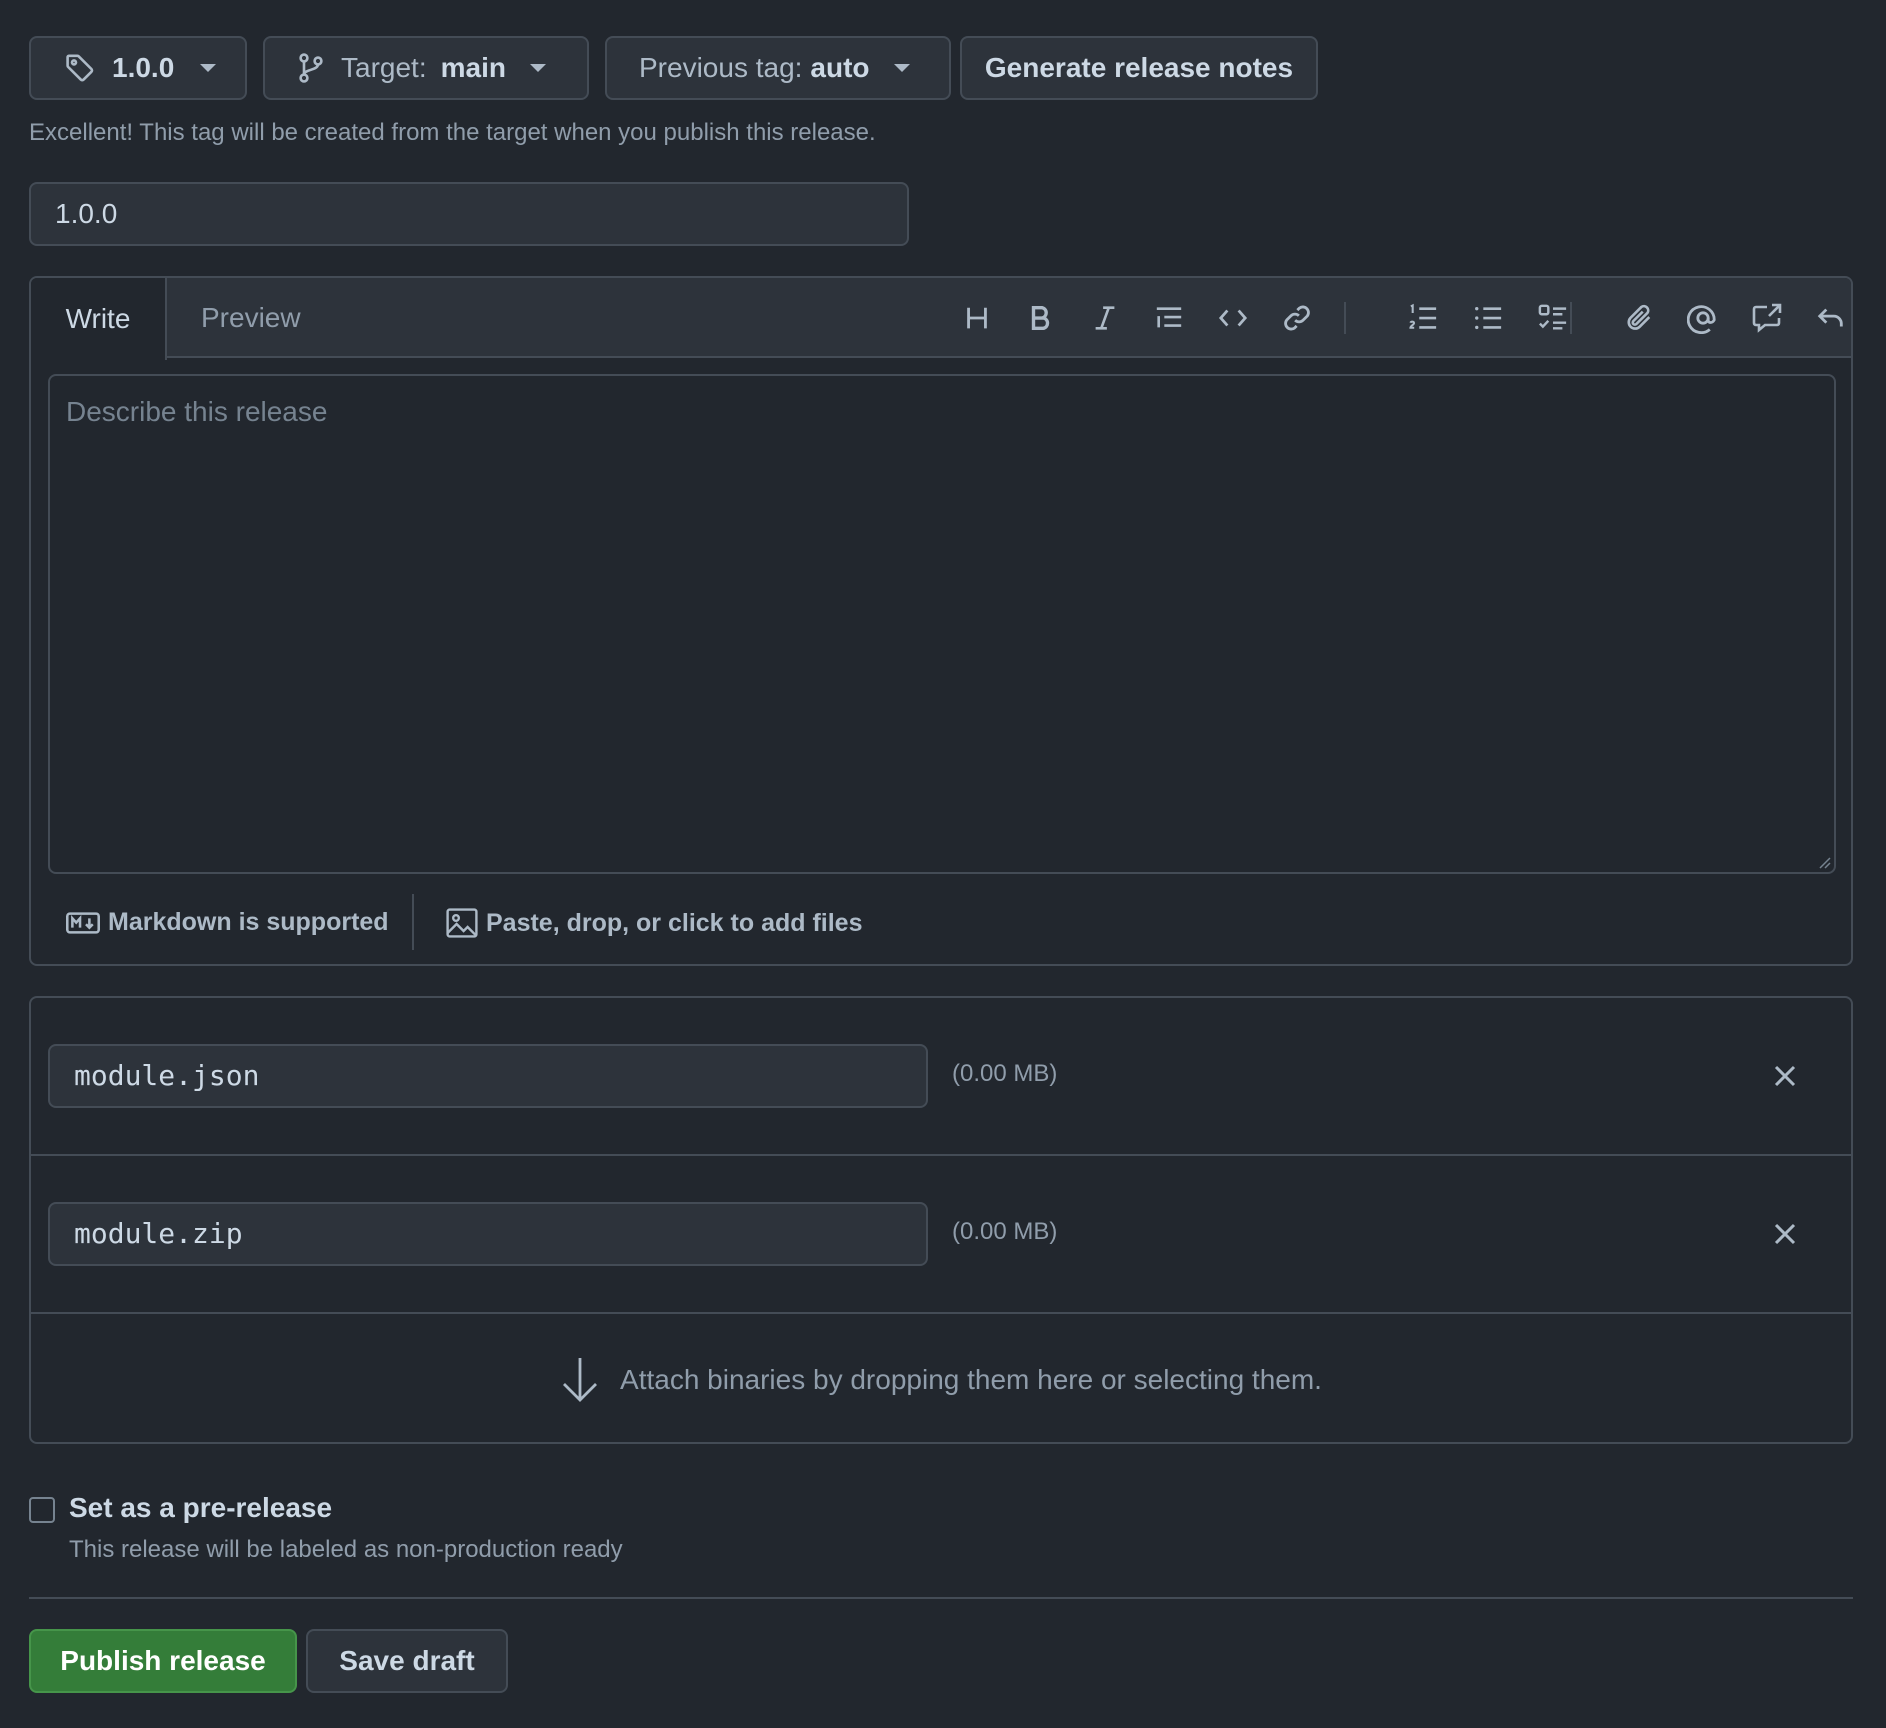  What do you see at coordinates (384, 67) in the screenshot?
I see `target-prefix: Target:` at bounding box center [384, 67].